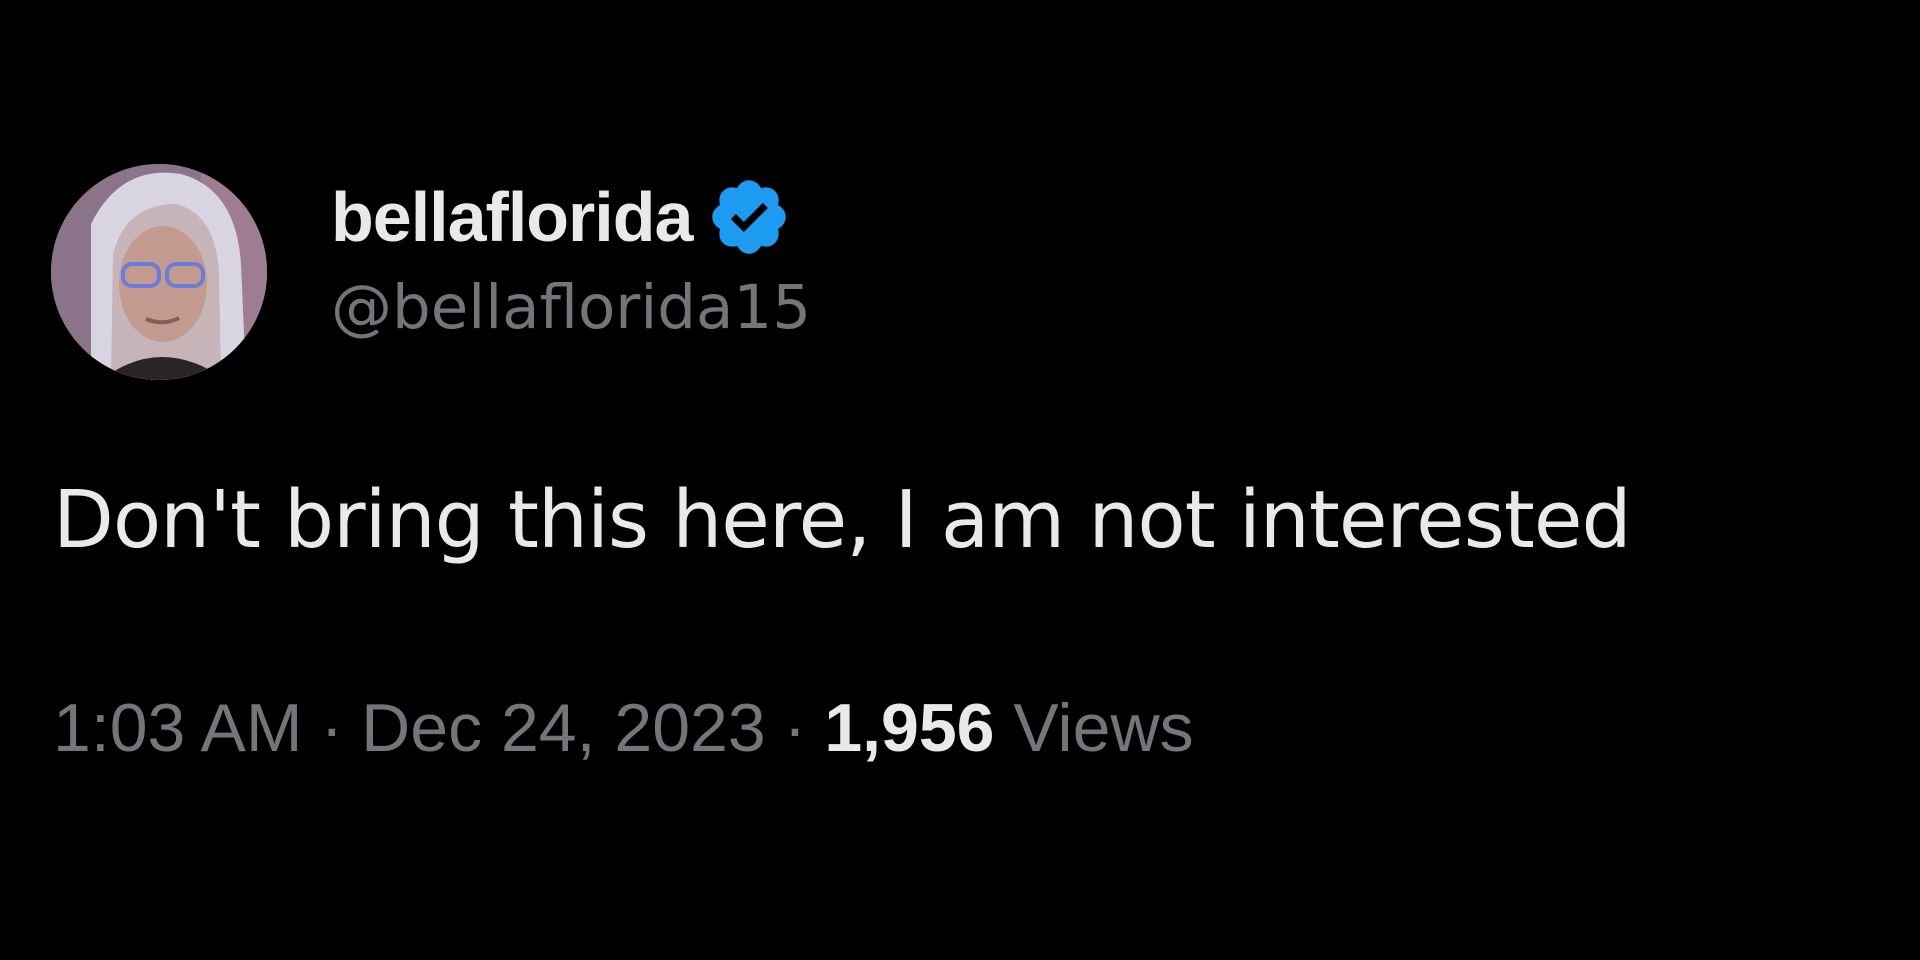 This screenshot has width=1920, height=960. I want to click on author-name-row: bellaflorida, so click(571, 217).